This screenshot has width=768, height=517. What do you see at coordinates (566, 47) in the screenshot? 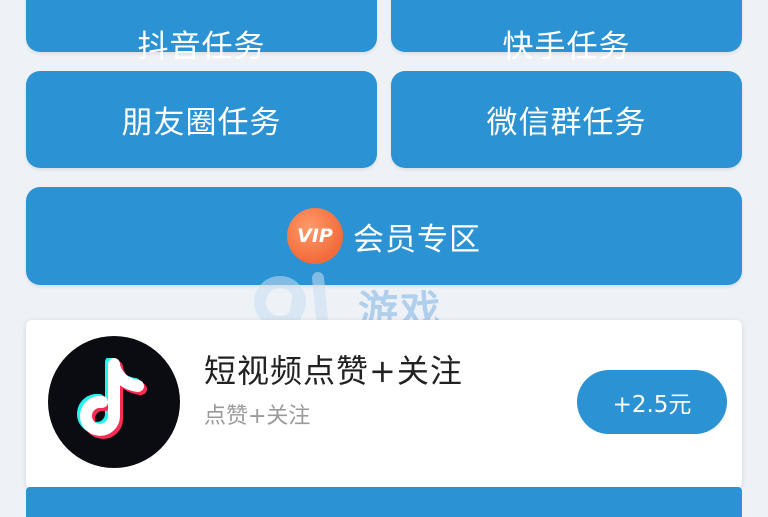
I see `kuaishou-task-label: 快手任务` at bounding box center [566, 47].